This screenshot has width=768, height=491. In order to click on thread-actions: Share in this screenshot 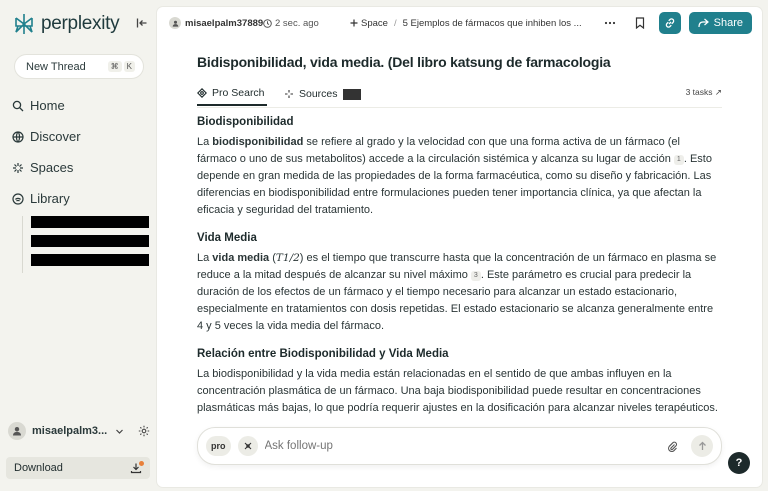, I will do `click(675, 23)`.